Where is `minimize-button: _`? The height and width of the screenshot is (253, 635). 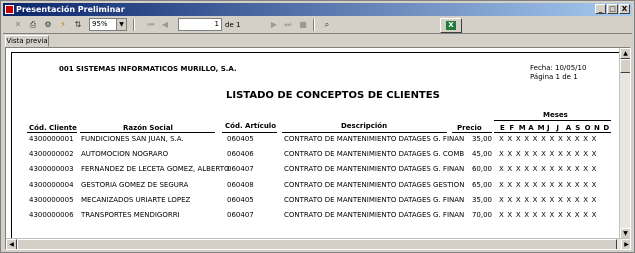
minimize-button: _ is located at coordinates (600, 9).